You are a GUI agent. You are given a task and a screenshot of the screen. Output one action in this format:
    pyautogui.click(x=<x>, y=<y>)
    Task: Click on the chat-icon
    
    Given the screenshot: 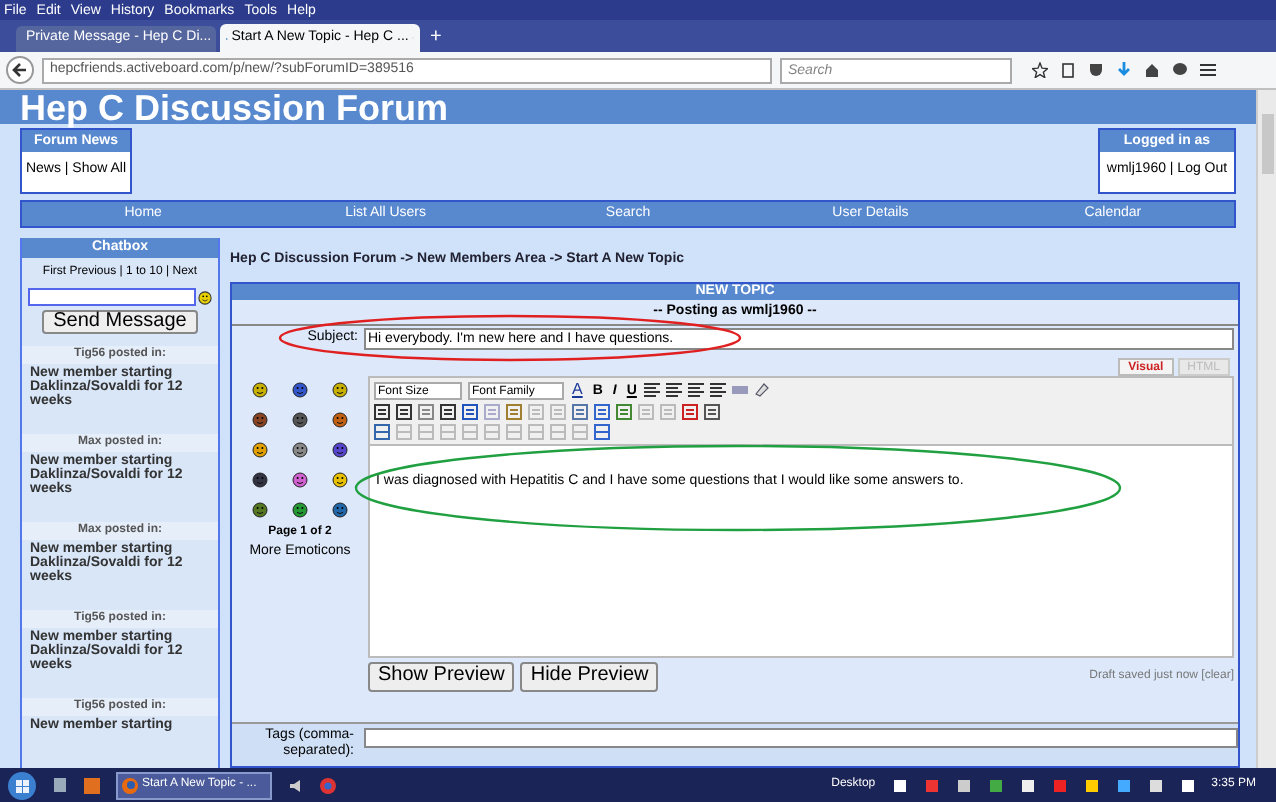 What is the action you would take?
    pyautogui.click(x=1180, y=70)
    